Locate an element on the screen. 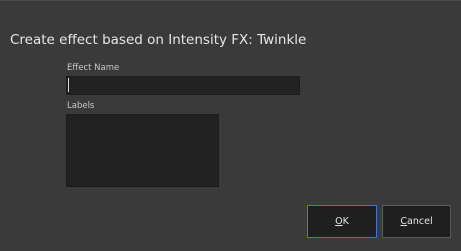  ok-button-label: OK is located at coordinates (342, 221).